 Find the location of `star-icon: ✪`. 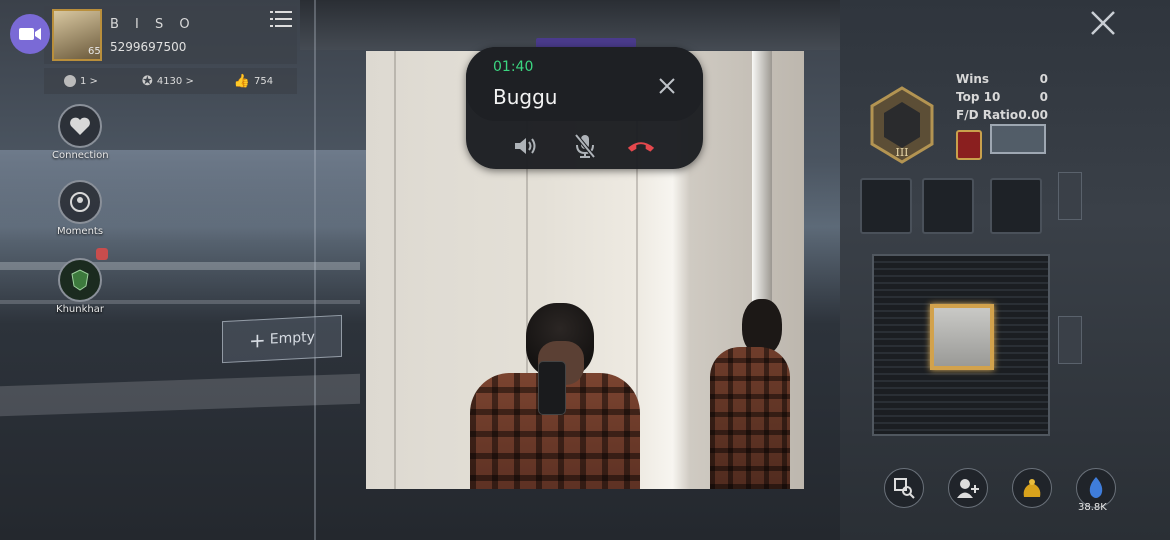

star-icon: ✪ is located at coordinates (147, 81).